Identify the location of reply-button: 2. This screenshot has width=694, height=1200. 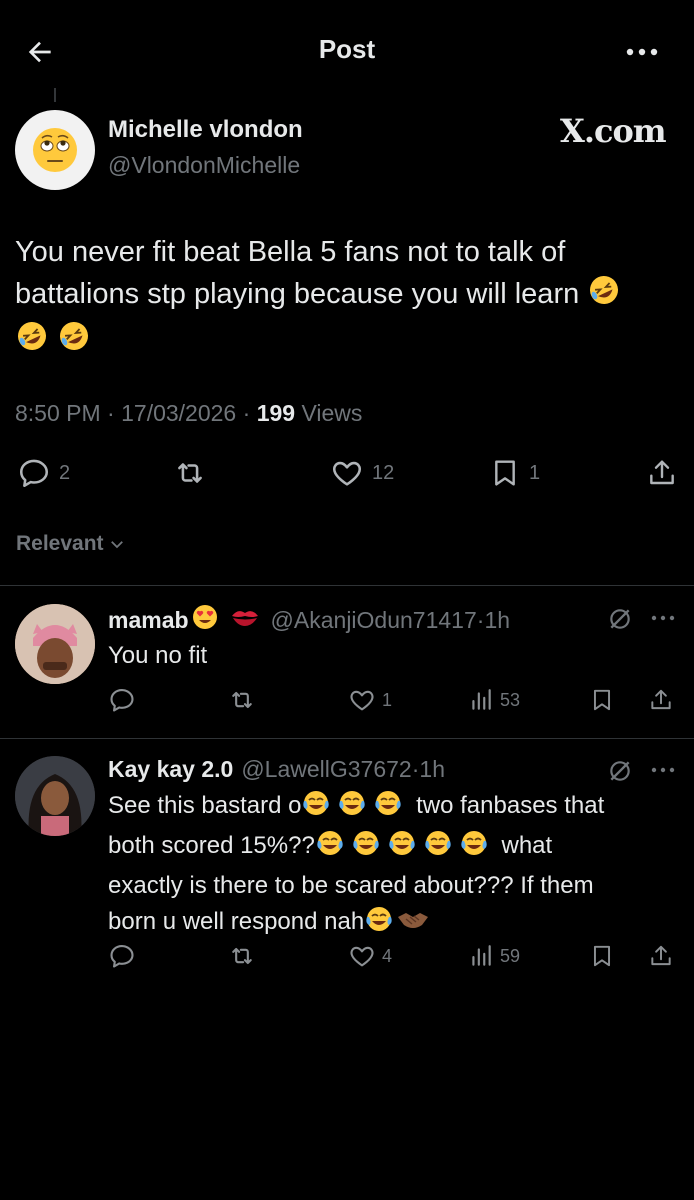
(43, 473).